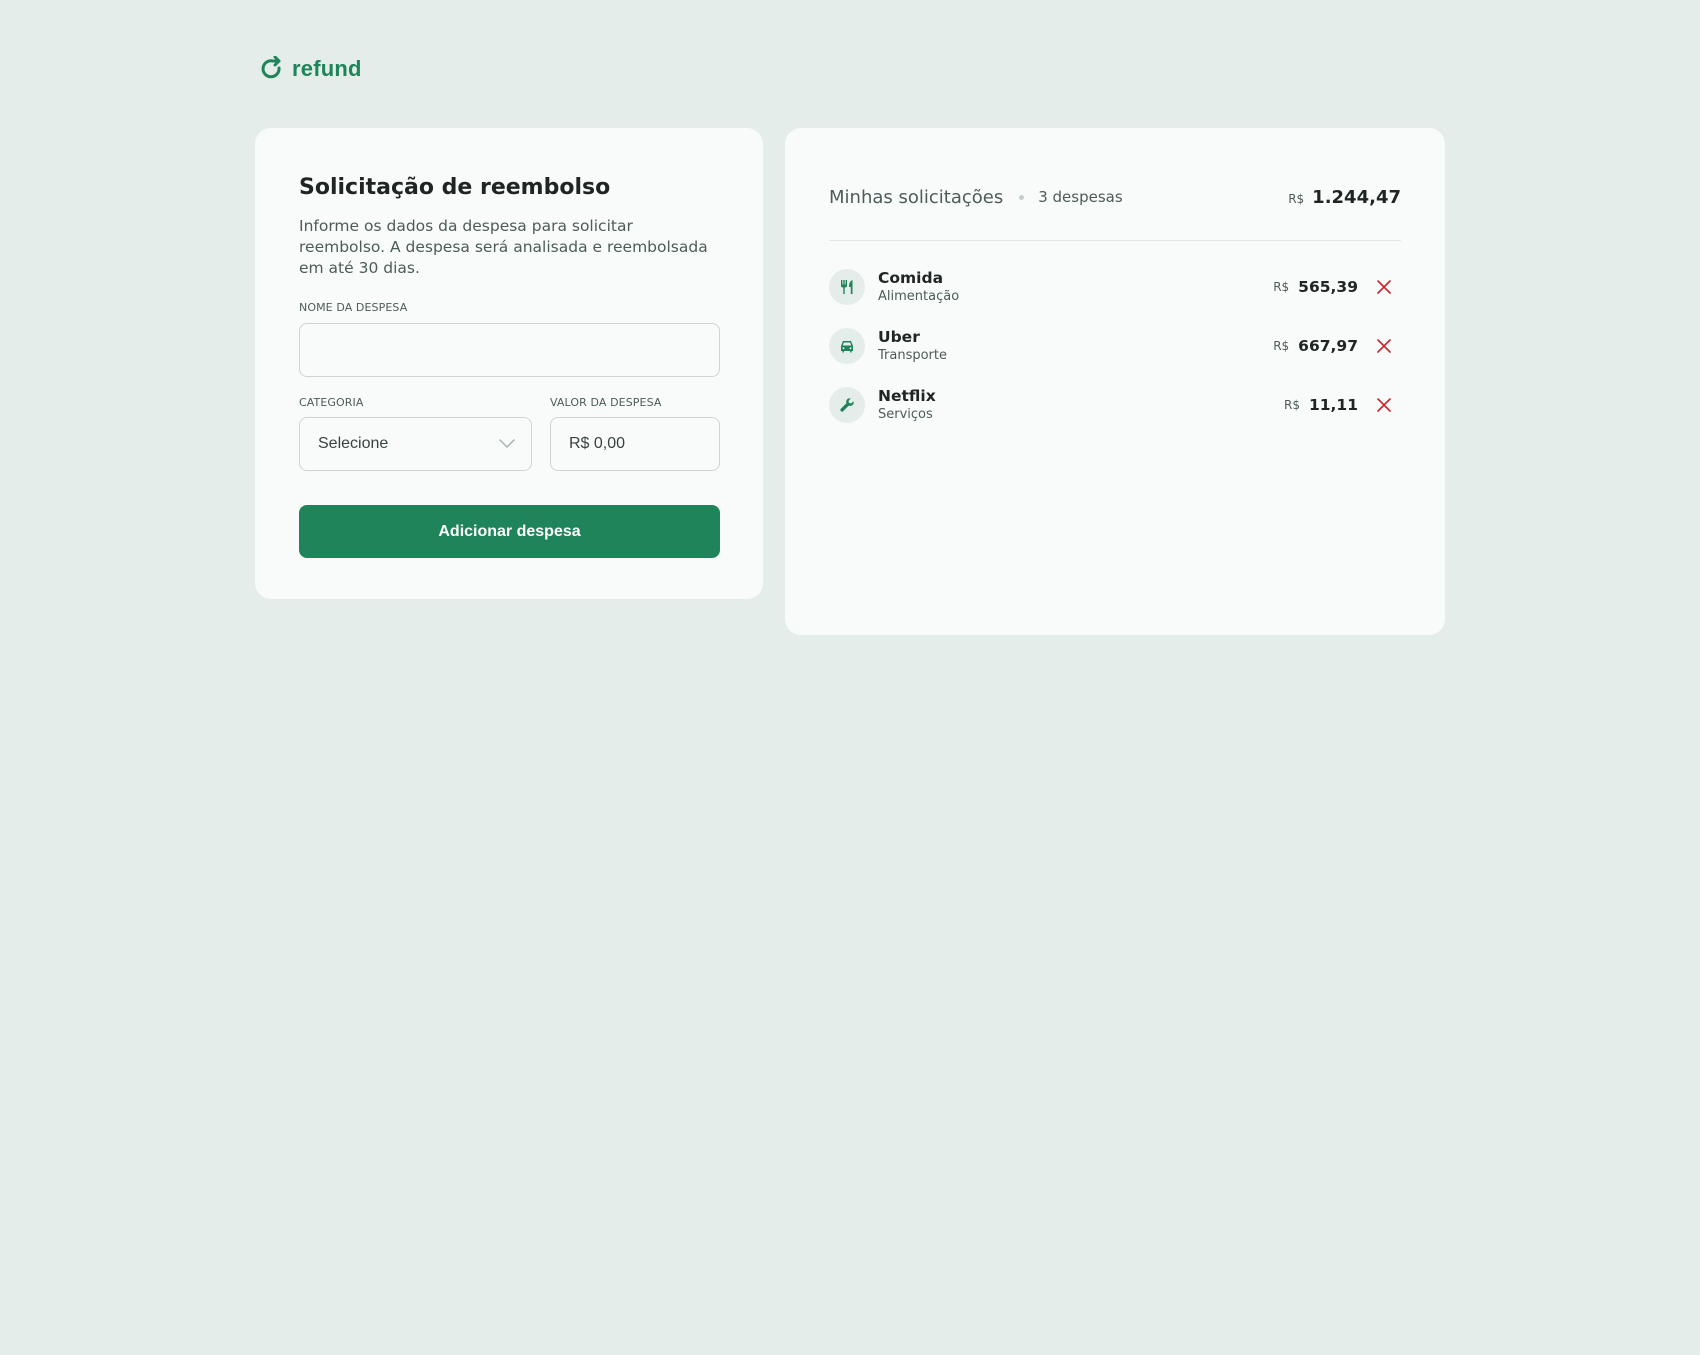  Describe the element at coordinates (907, 396) in the screenshot. I see `expense-name: Netflix` at that location.